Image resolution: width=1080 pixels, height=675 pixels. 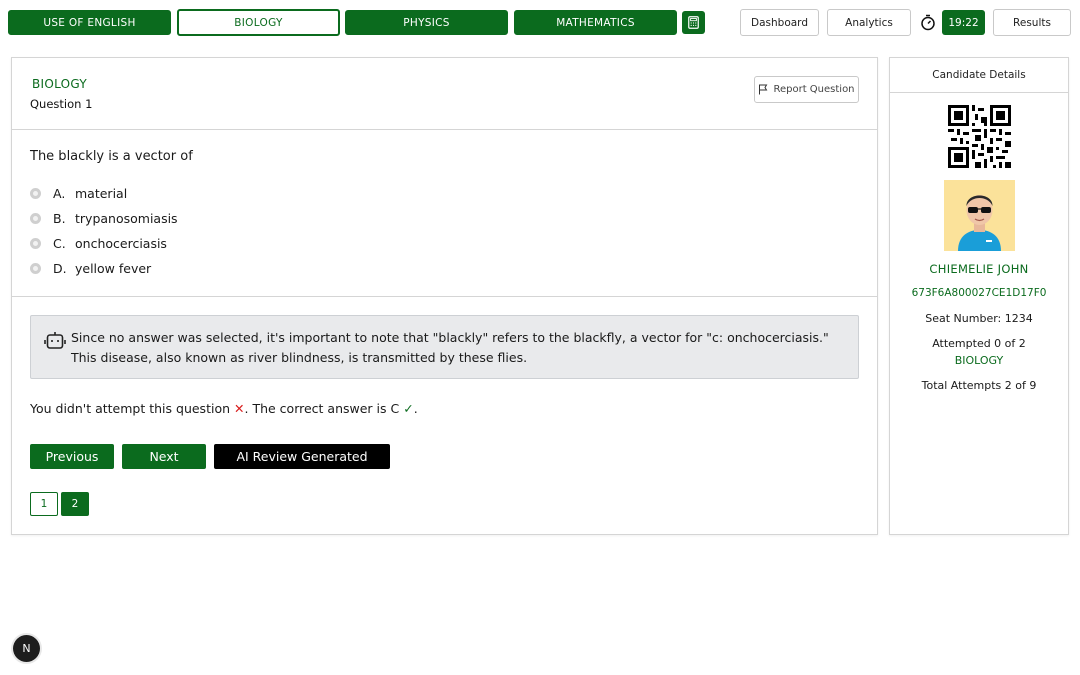 I want to click on avatar-illustration, so click(x=979, y=215).